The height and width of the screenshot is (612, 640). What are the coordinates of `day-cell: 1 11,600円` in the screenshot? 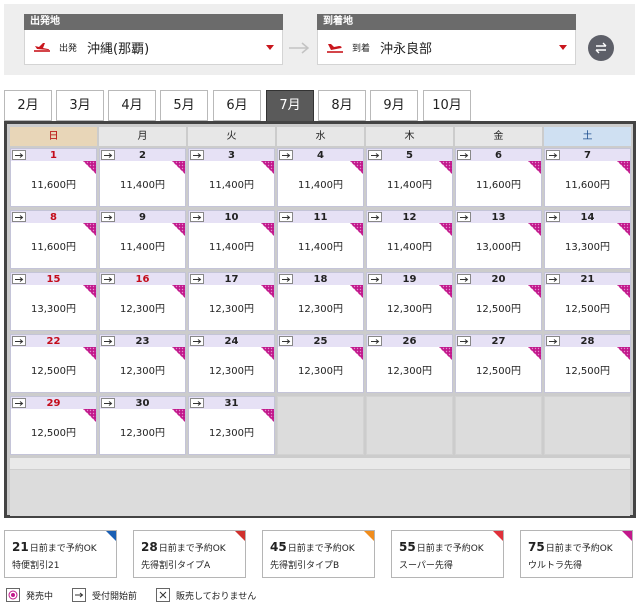 It's located at (53, 177).